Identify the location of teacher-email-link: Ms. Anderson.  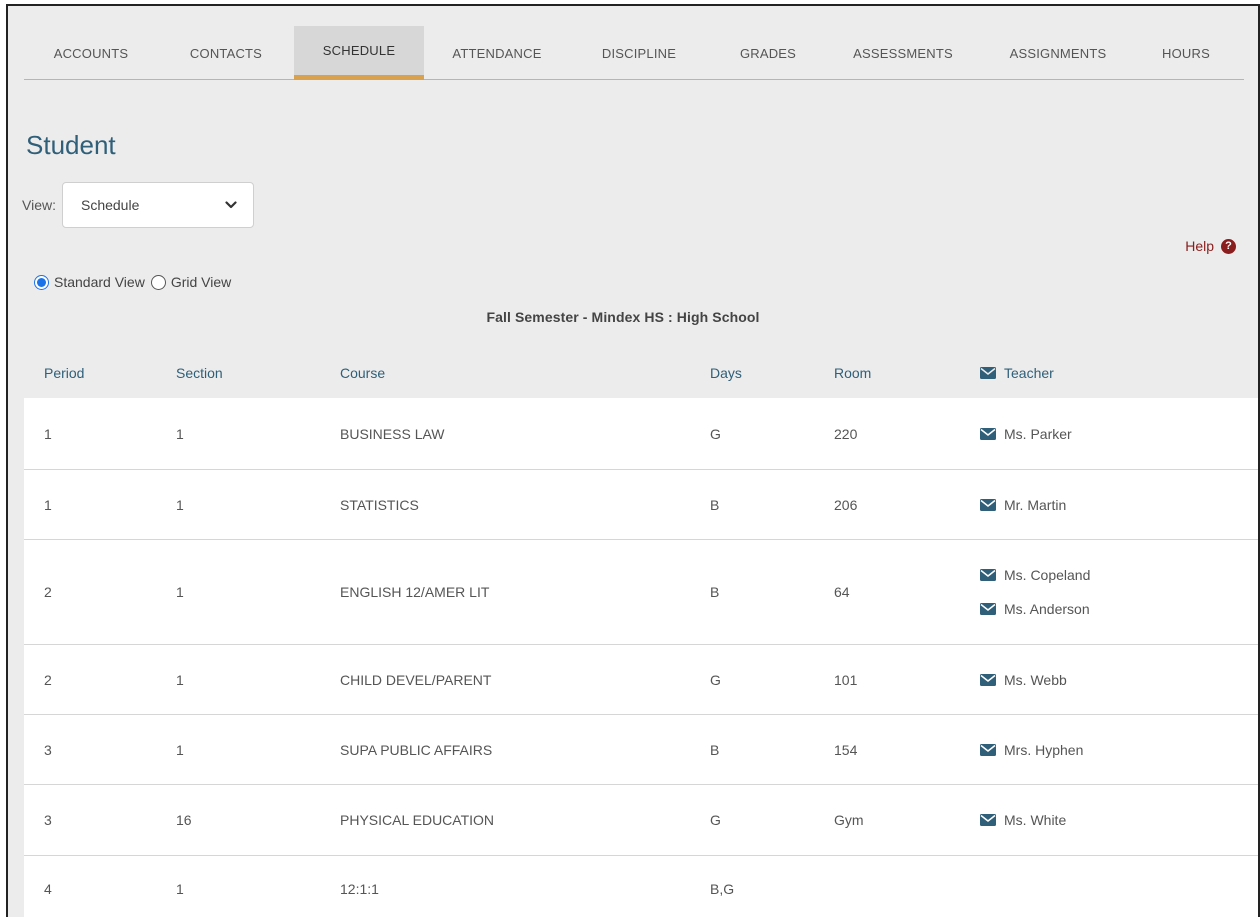
(1035, 609).